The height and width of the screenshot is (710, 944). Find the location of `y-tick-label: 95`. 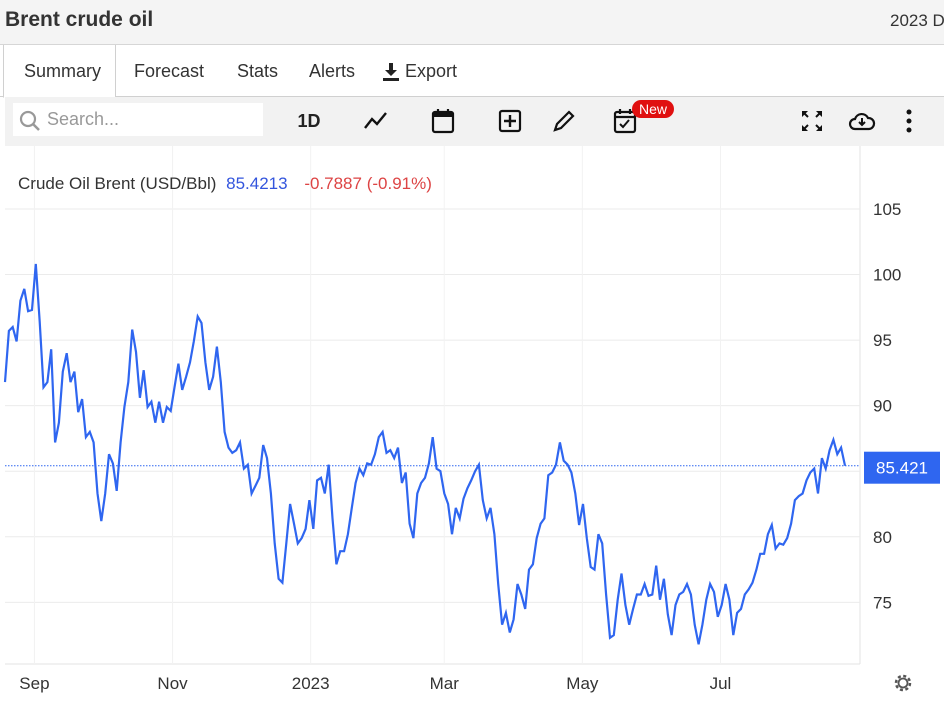

y-tick-label: 95 is located at coordinates (882, 340).